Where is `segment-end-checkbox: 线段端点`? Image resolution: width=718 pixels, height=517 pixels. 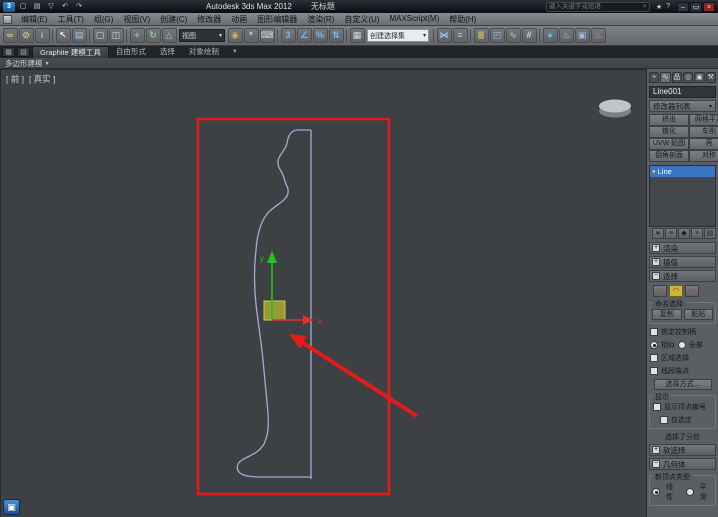 segment-end-checkbox: 线段端点 is located at coordinates (682, 371).